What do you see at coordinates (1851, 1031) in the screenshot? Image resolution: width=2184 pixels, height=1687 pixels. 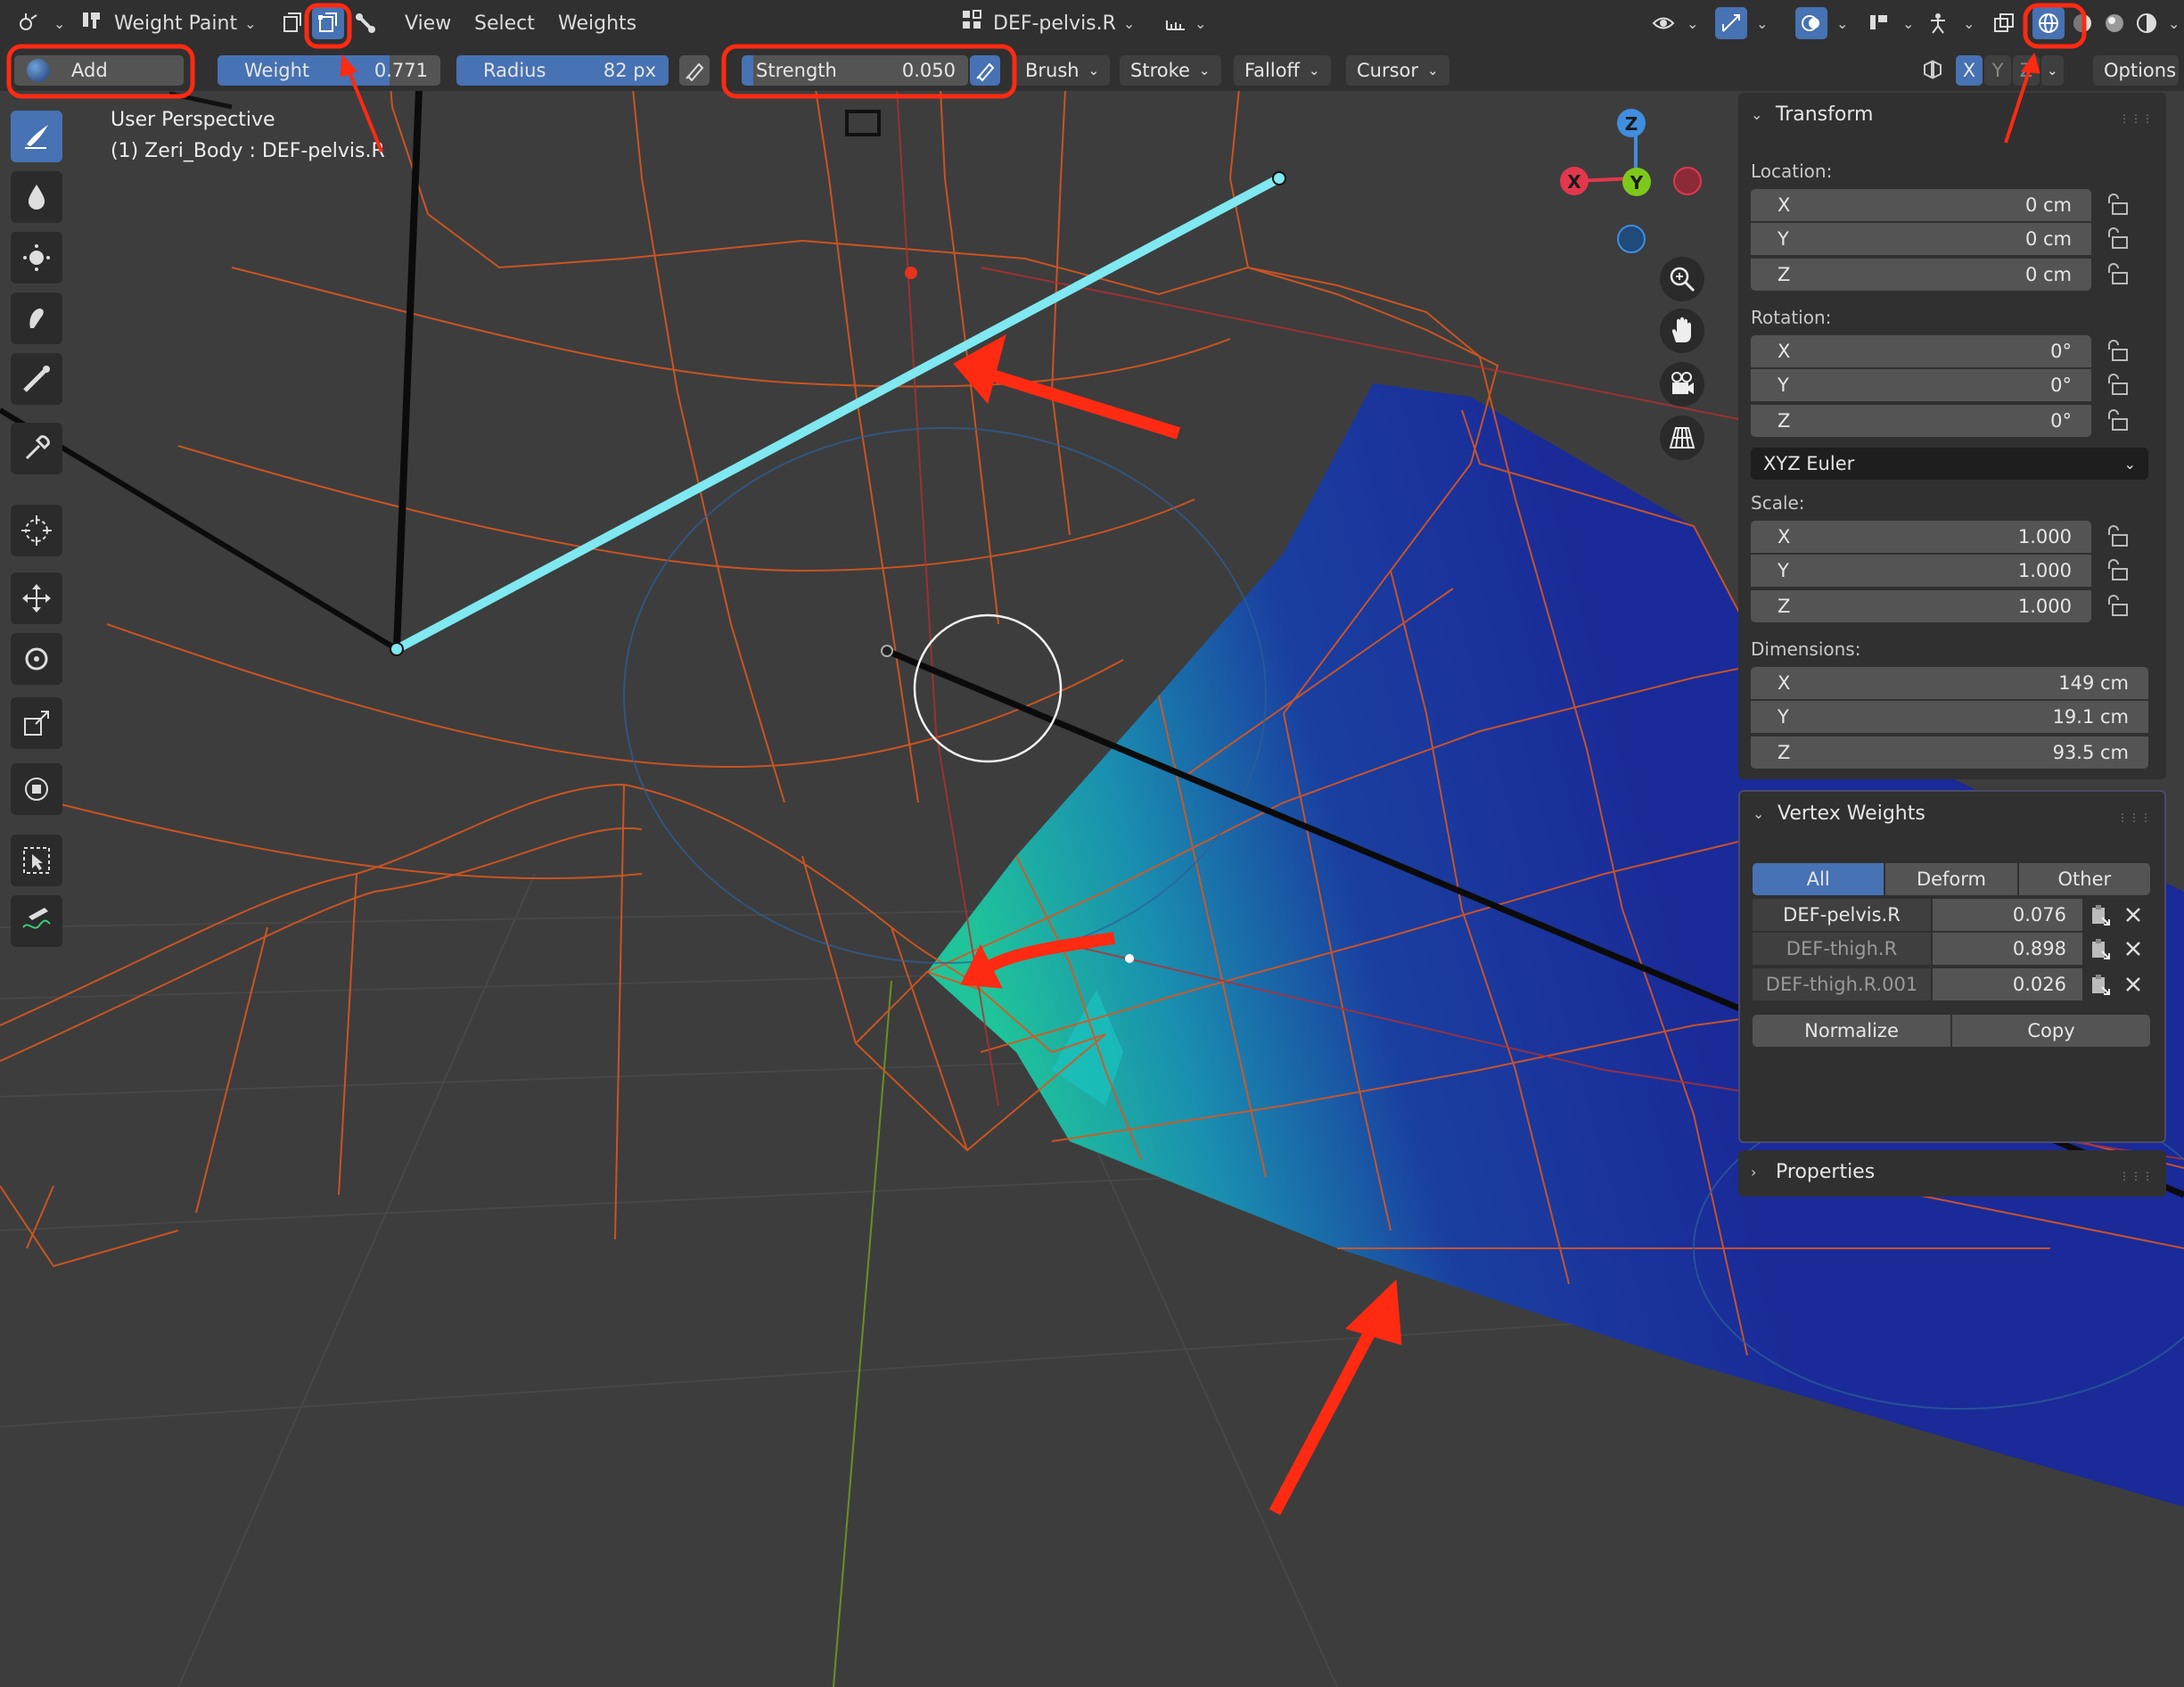 I see `normalize-button: Normalize` at bounding box center [1851, 1031].